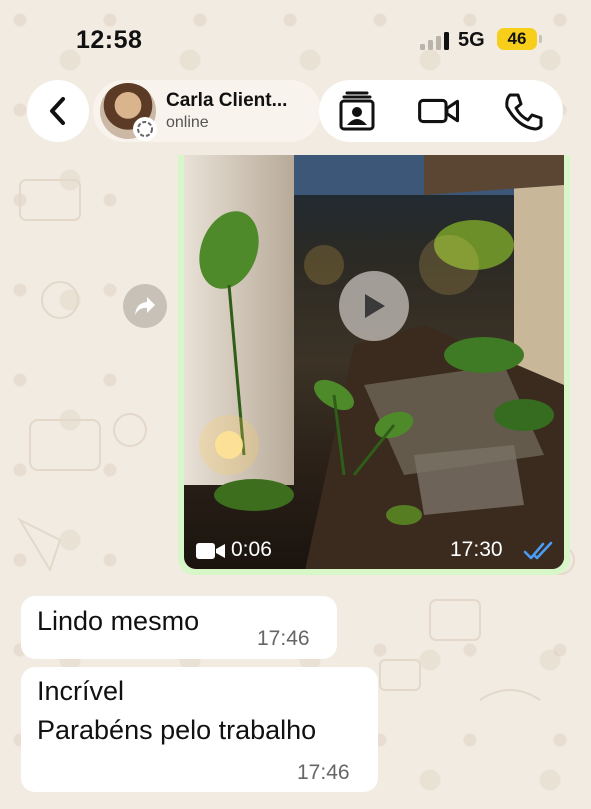  What do you see at coordinates (145, 129) in the screenshot?
I see `status-update-icon` at bounding box center [145, 129].